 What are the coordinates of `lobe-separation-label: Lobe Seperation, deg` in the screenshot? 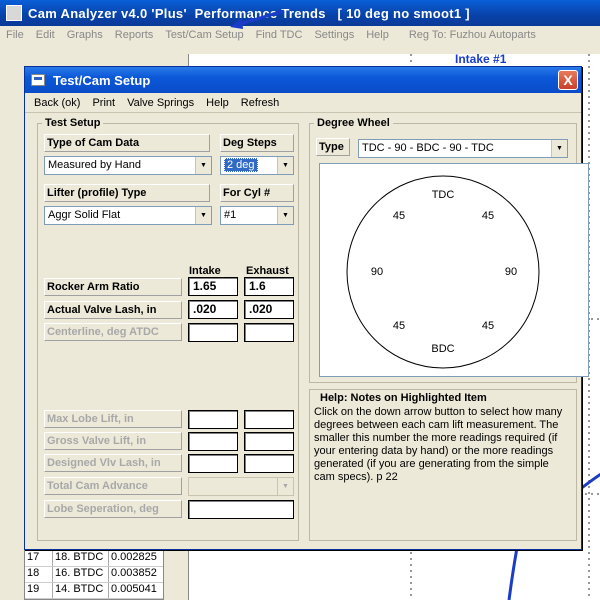 It's located at (113, 509).